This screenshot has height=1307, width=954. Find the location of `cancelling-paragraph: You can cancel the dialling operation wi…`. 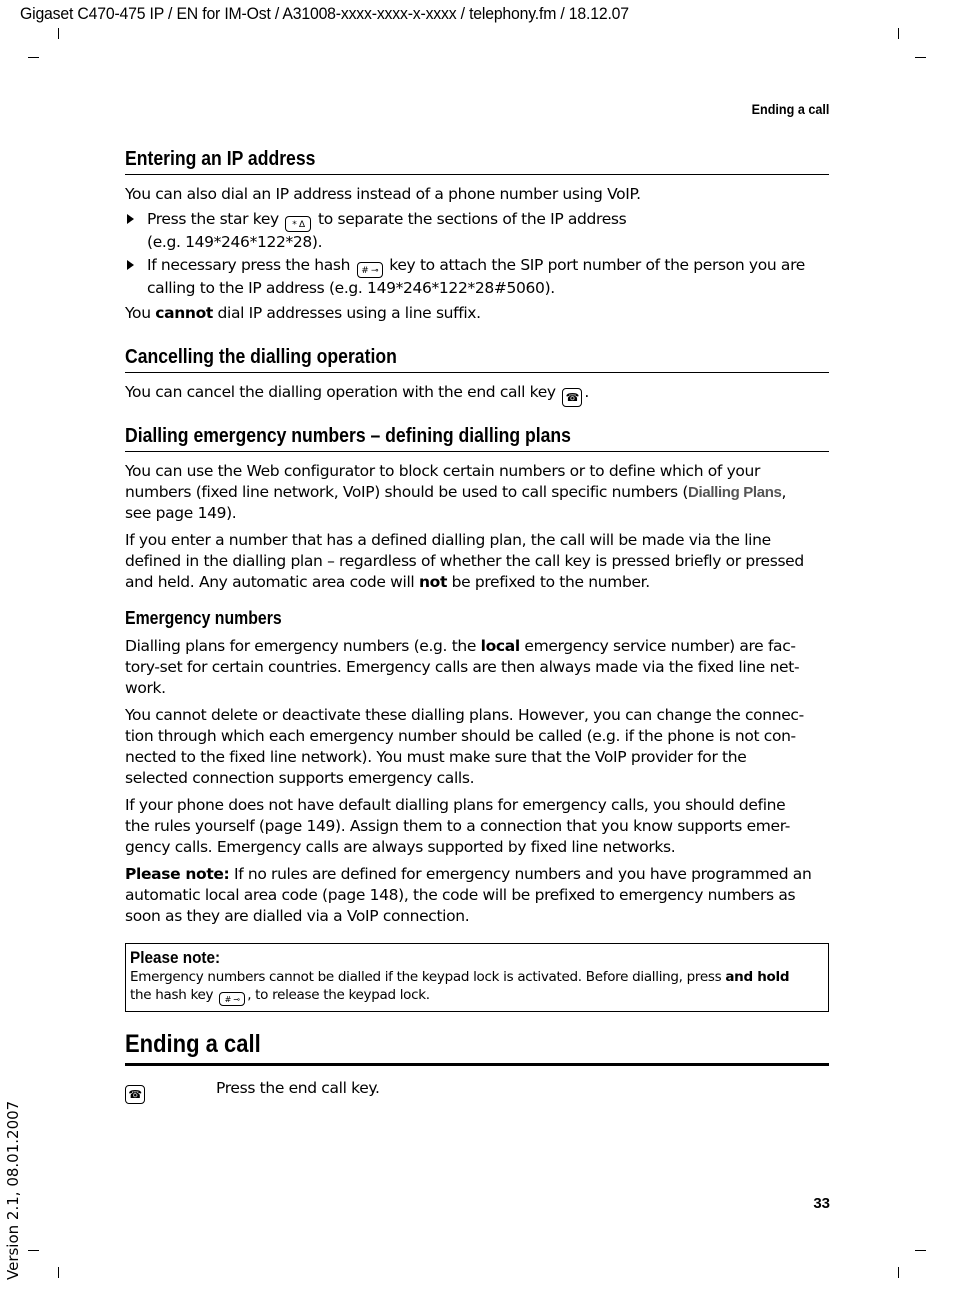

cancelling-paragraph: You can cancel the dialling operation wi… is located at coordinates (477, 394).